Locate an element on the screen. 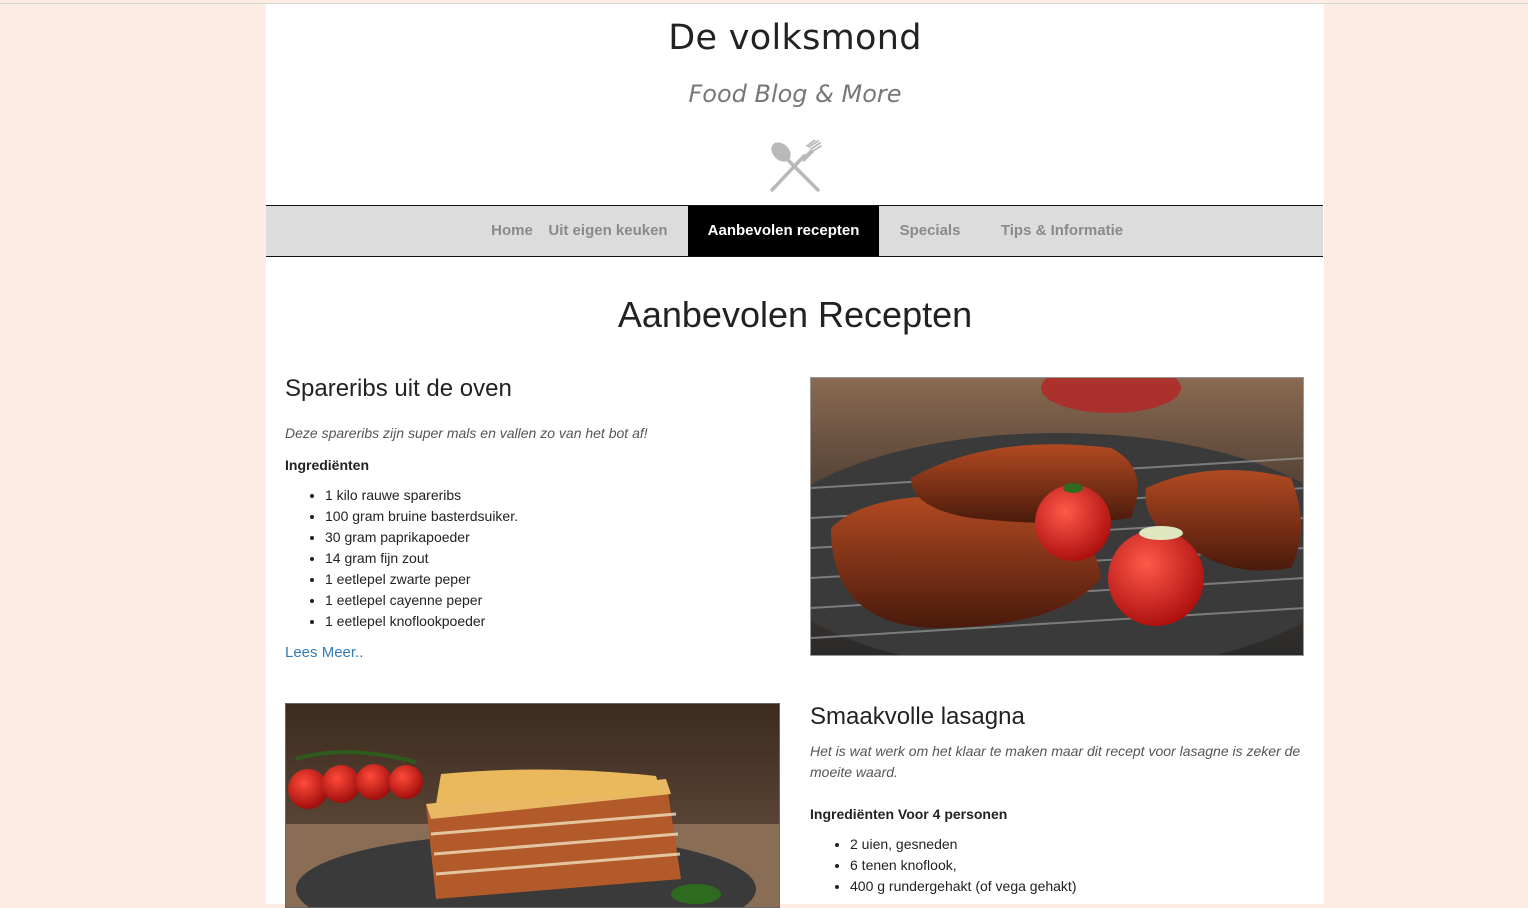 This screenshot has height=908, width=1528. nav-item-uit-eigen-keuken: Uit eigen keuken is located at coordinates (608, 231).